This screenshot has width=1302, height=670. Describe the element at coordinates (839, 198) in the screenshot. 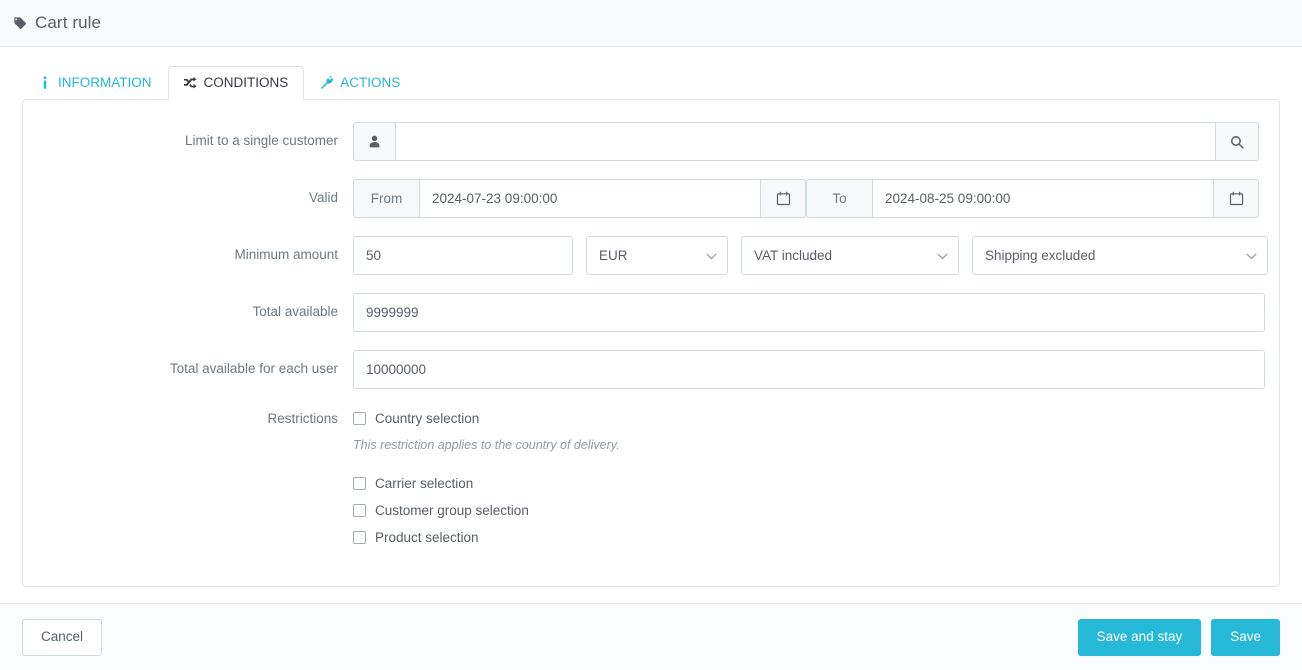

I see `valid-to-label: To` at that location.